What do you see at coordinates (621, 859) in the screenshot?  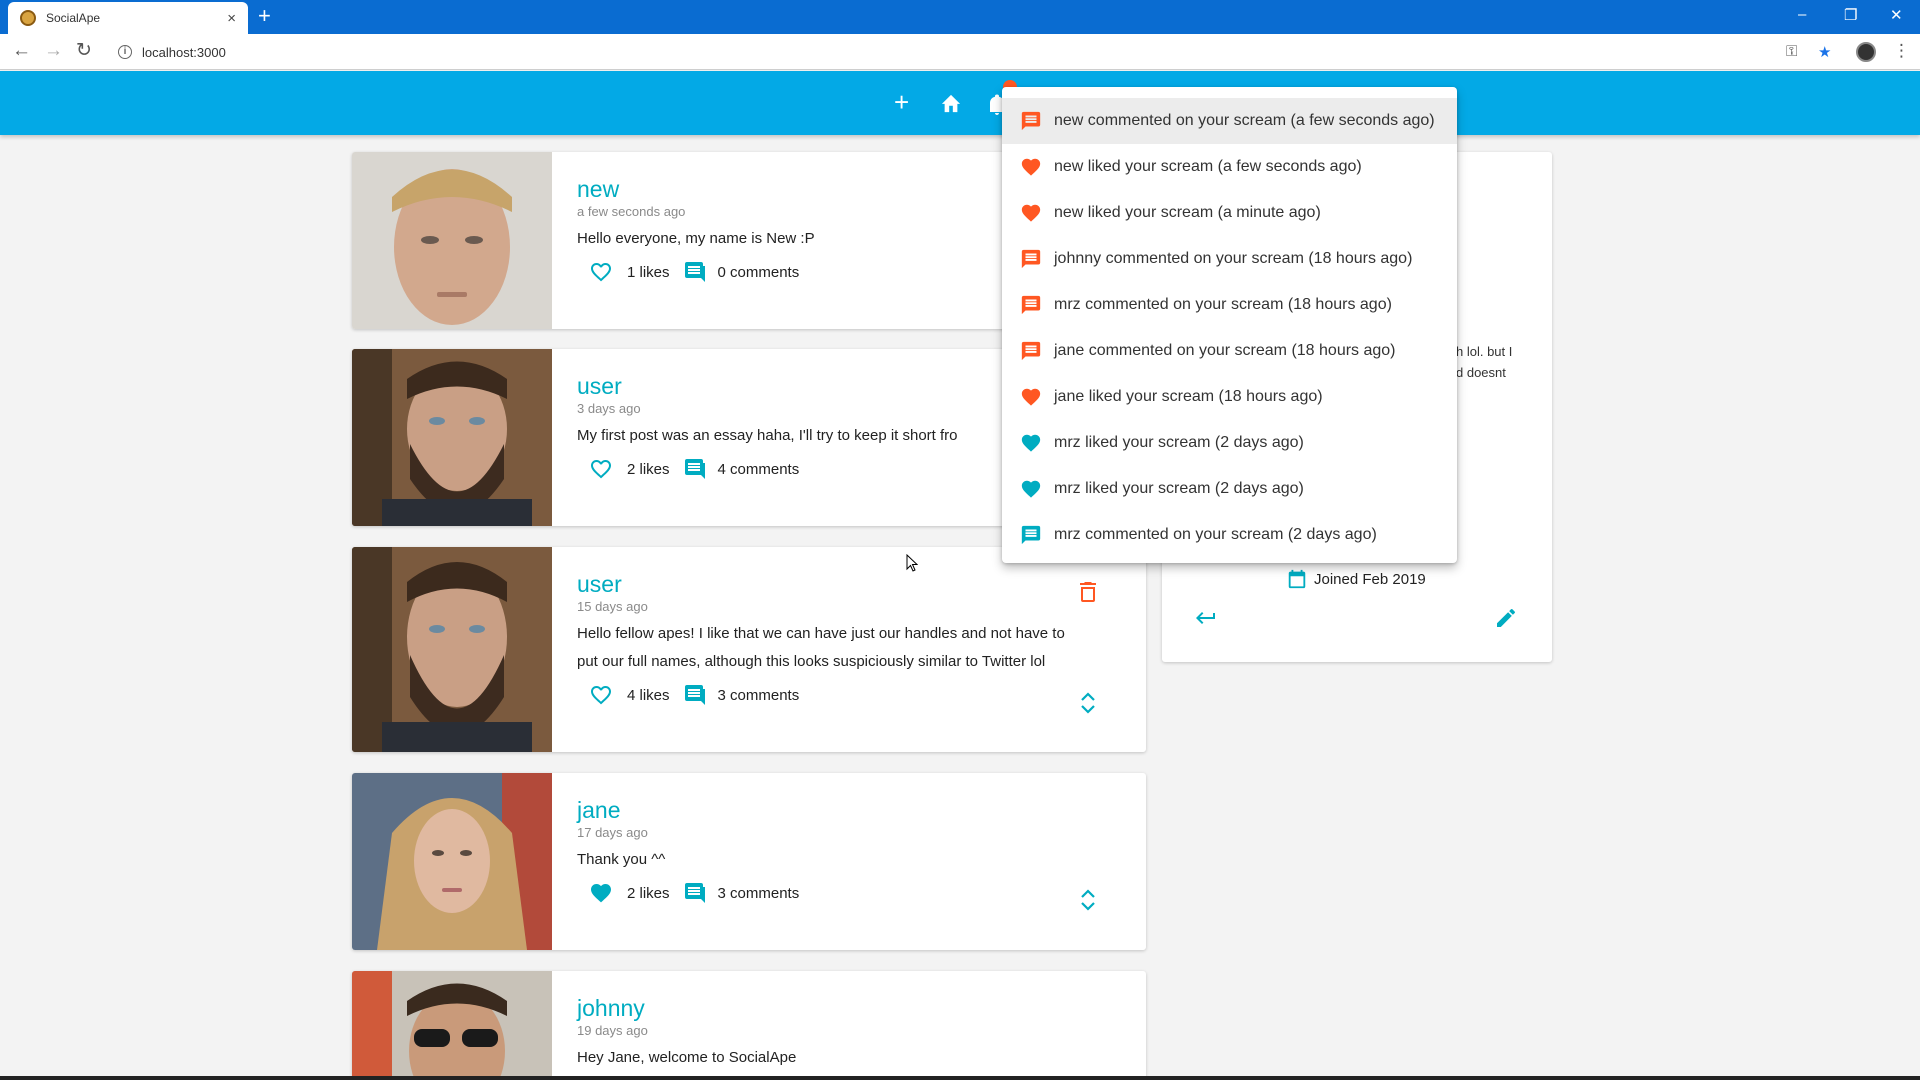 I see `post-body: Thank you ^^` at bounding box center [621, 859].